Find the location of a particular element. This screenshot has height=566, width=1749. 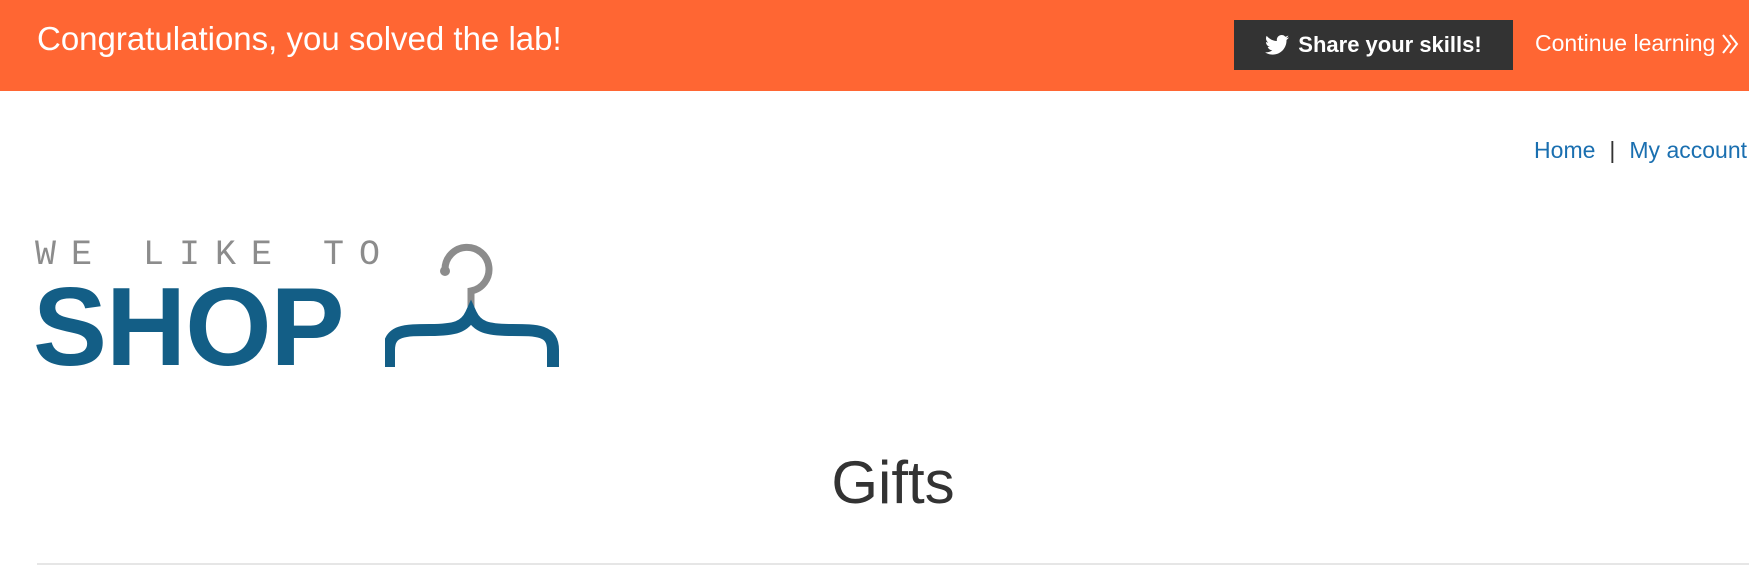

nav-home-link: Home is located at coordinates (1564, 150).